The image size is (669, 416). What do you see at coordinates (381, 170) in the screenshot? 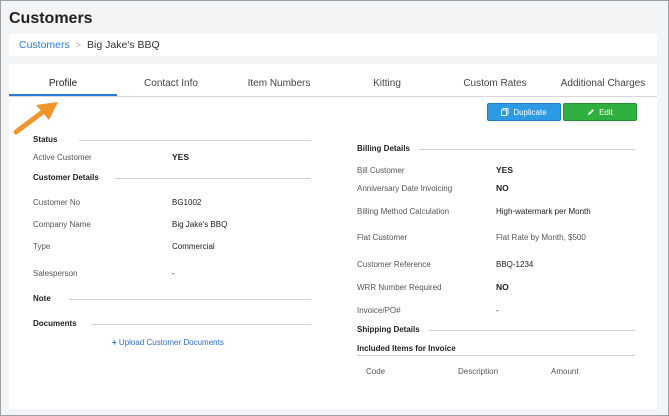
I see `bill-customer-label: Bill Customer` at bounding box center [381, 170].